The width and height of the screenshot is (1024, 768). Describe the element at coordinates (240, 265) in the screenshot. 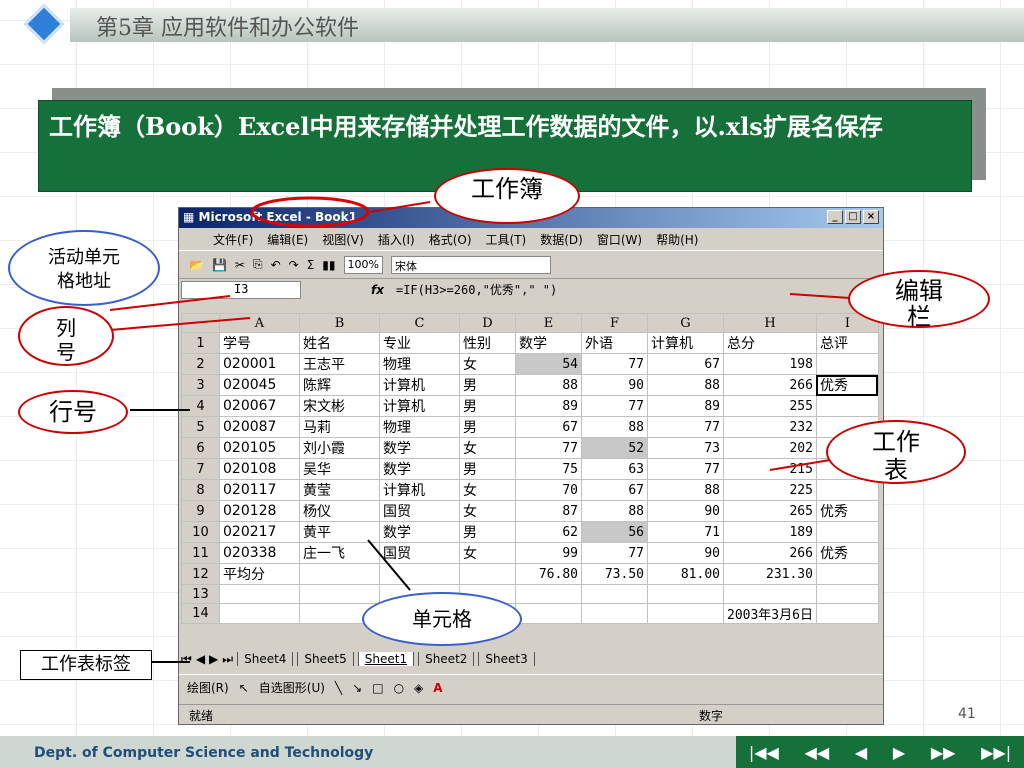

I see `cut-icon: ✂` at that location.